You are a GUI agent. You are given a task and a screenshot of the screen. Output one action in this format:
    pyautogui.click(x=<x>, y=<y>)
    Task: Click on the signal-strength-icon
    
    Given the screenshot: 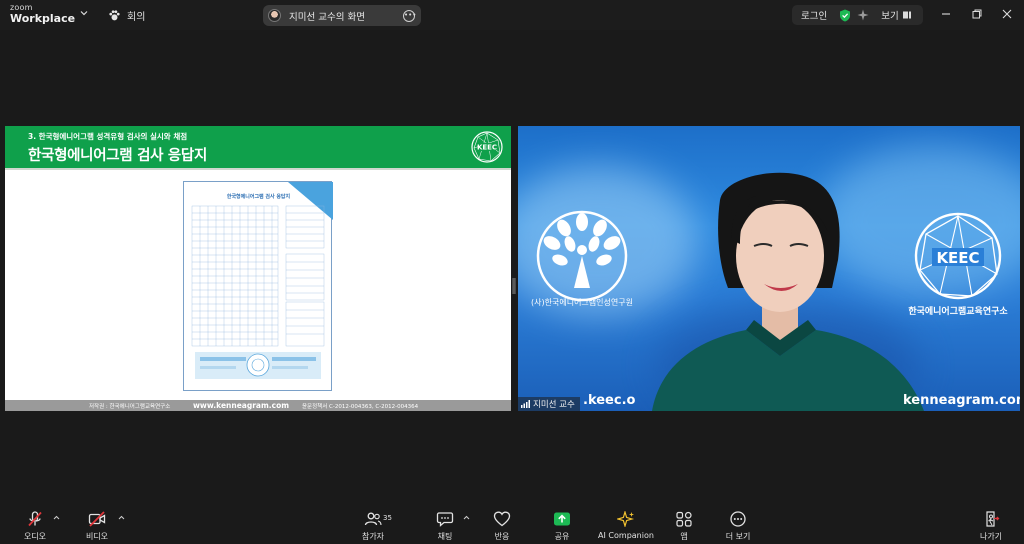 What is the action you would take?
    pyautogui.click(x=525, y=404)
    